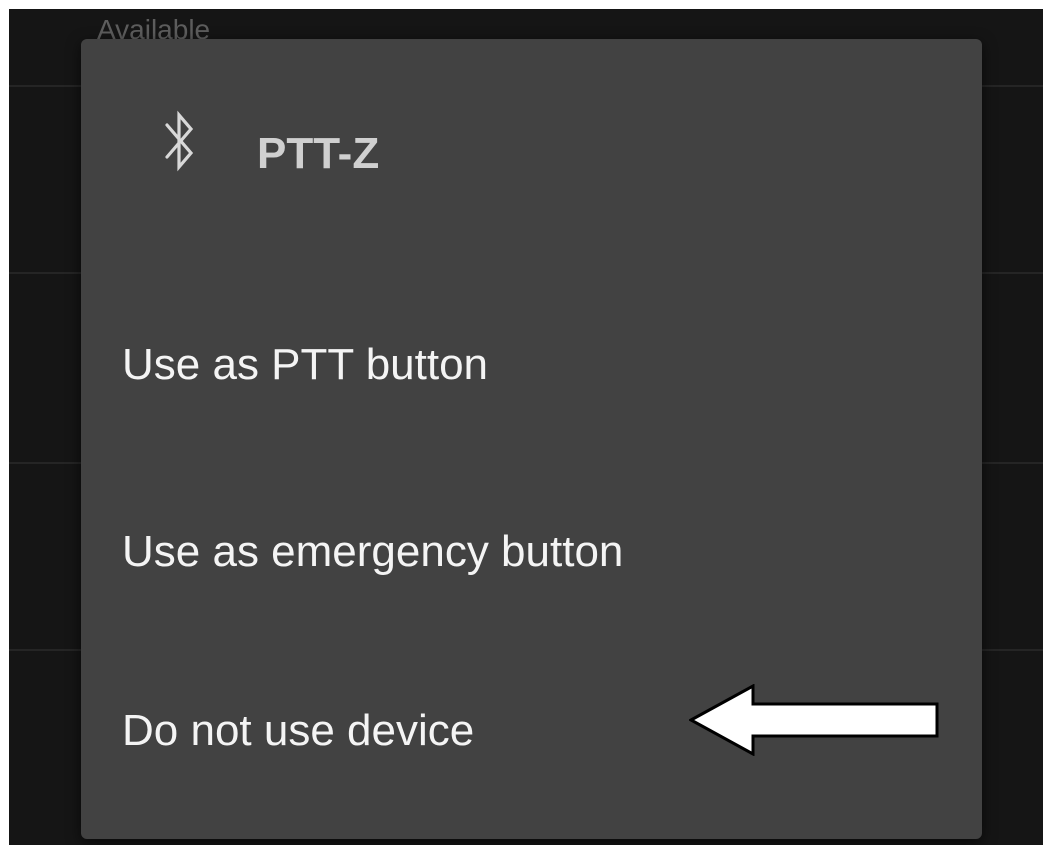 The height and width of the screenshot is (845, 1043). Describe the element at coordinates (373, 551) in the screenshot. I see `option-label: Use as emergency button` at that location.